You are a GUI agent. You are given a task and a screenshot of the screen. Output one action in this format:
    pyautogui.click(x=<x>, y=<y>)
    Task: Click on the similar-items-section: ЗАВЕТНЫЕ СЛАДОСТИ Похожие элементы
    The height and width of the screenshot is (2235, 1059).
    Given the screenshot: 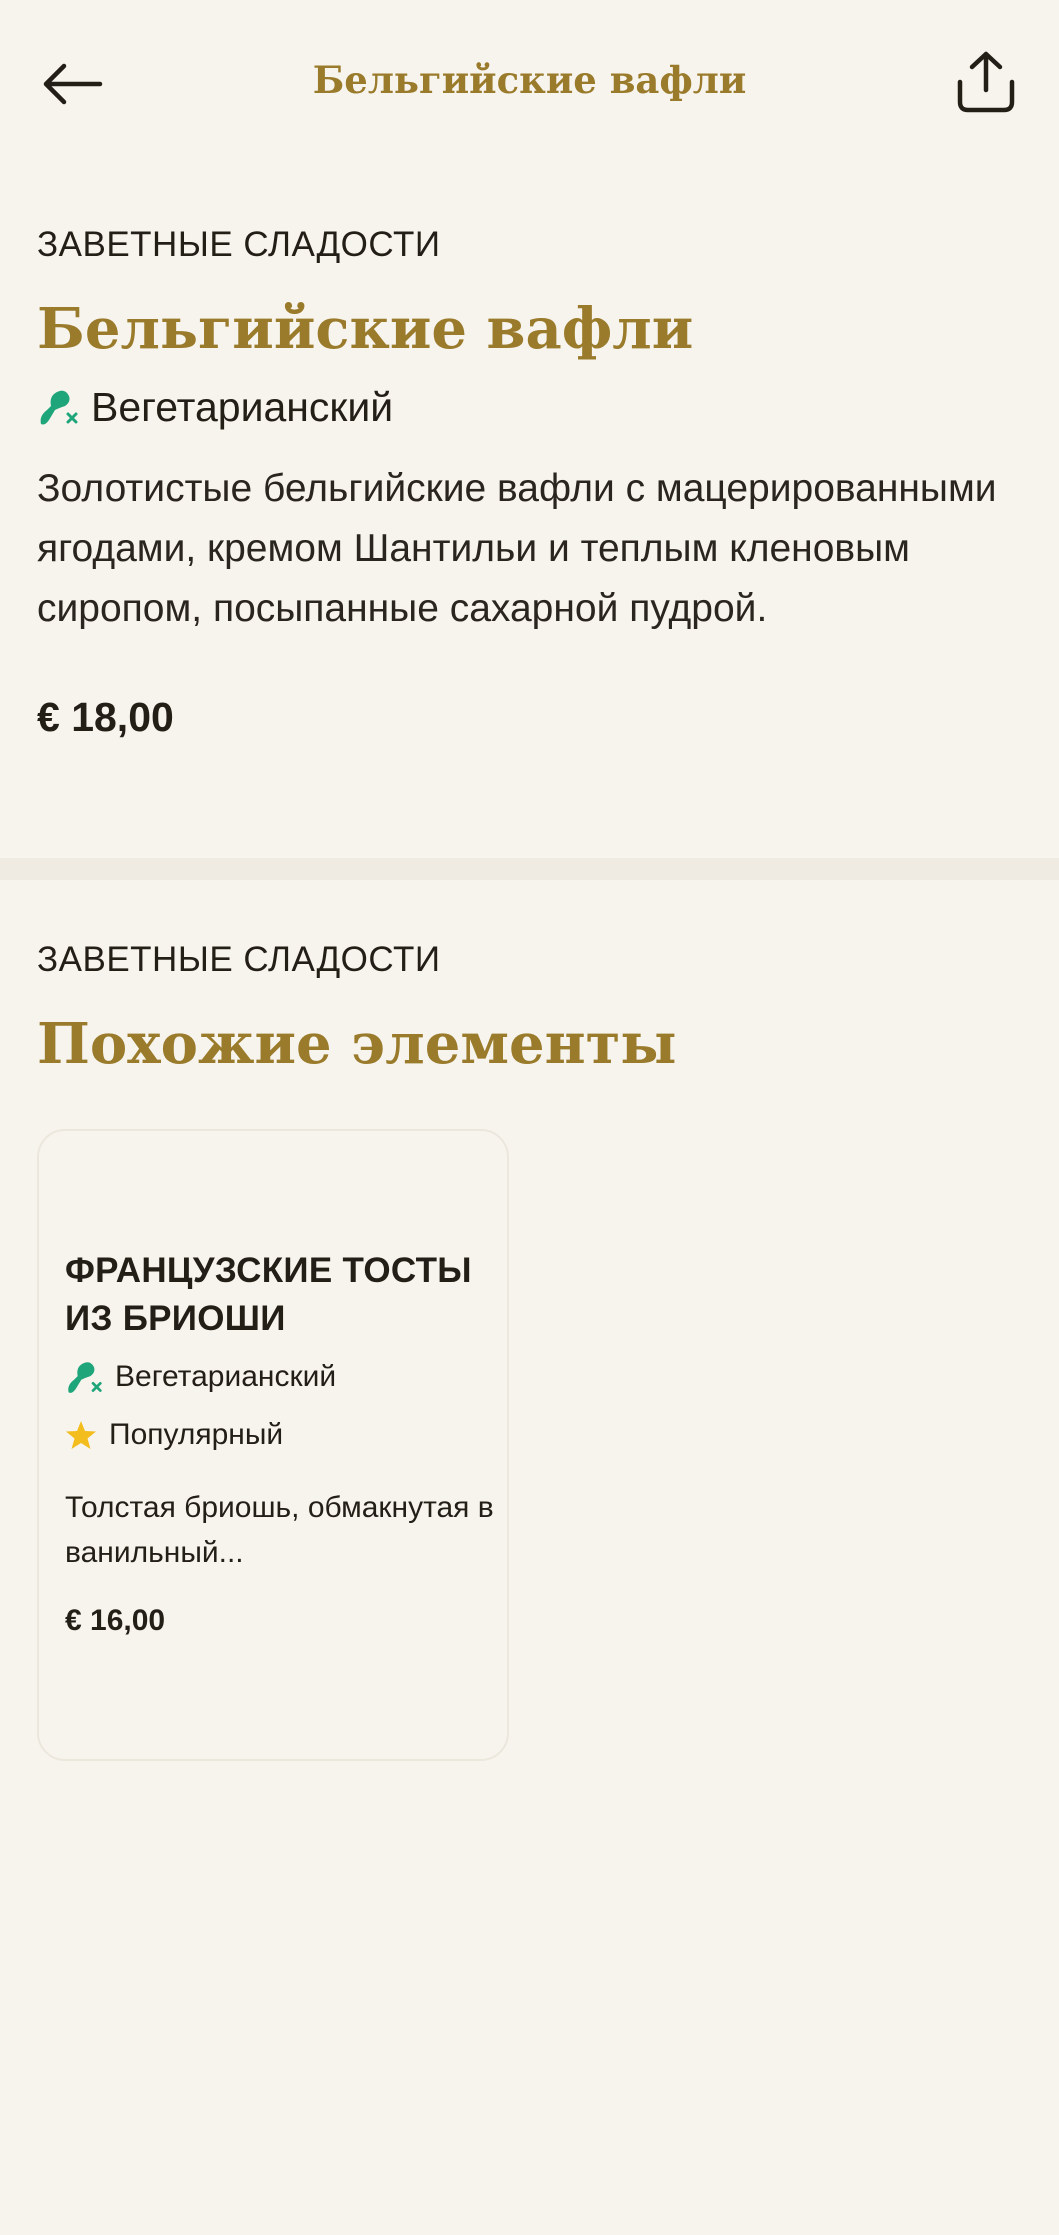 What is the action you would take?
    pyautogui.click(x=529, y=1005)
    